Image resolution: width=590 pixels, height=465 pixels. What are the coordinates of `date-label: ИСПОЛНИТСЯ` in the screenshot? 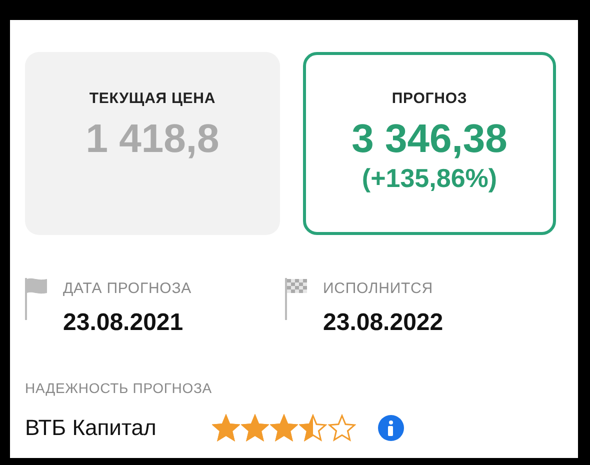 It's located at (378, 289).